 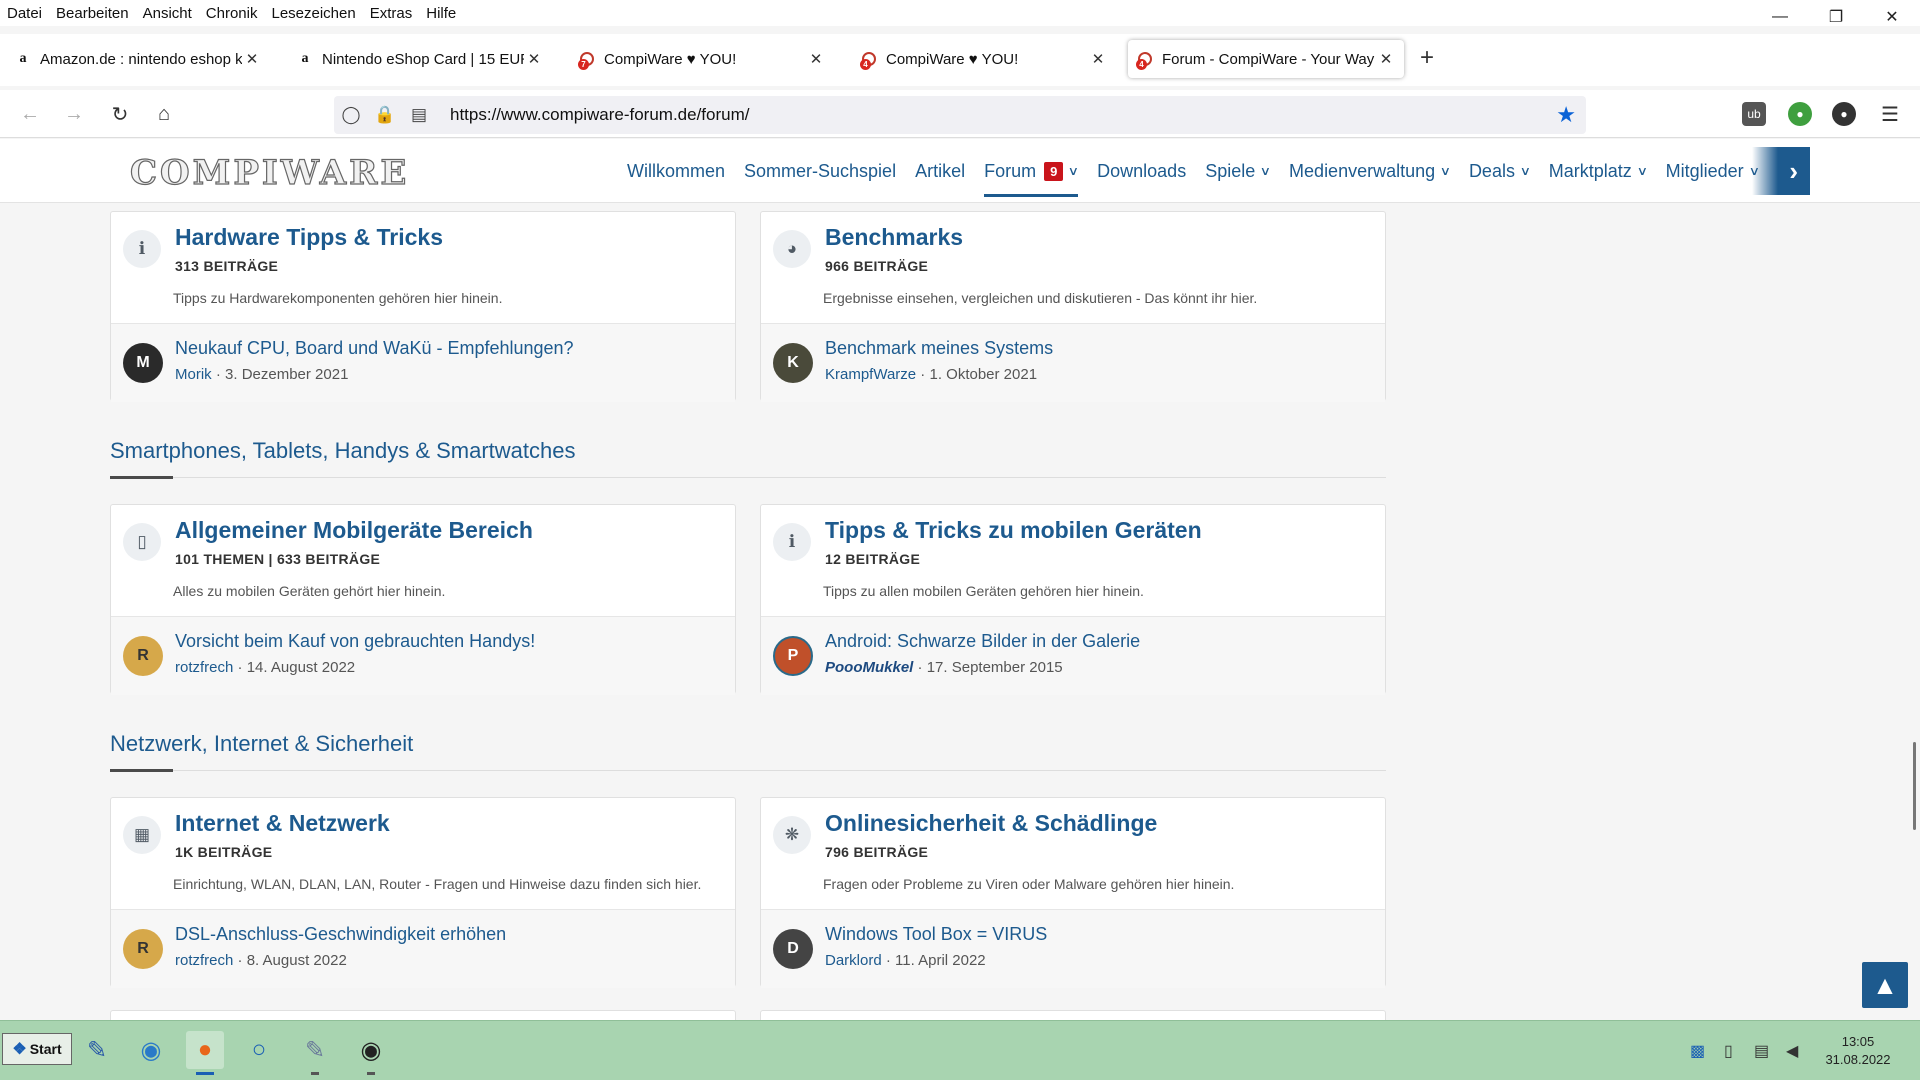 I want to click on category-title: Netzwerk, Internet & Sicherheit, so click(x=261, y=744).